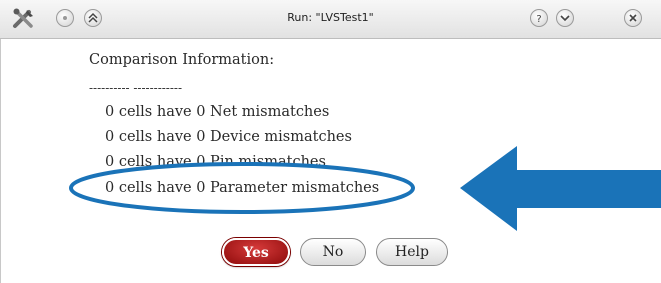 The height and width of the screenshot is (283, 661). Describe the element at coordinates (560, 188) in the screenshot. I see `pointer-arrow` at that location.